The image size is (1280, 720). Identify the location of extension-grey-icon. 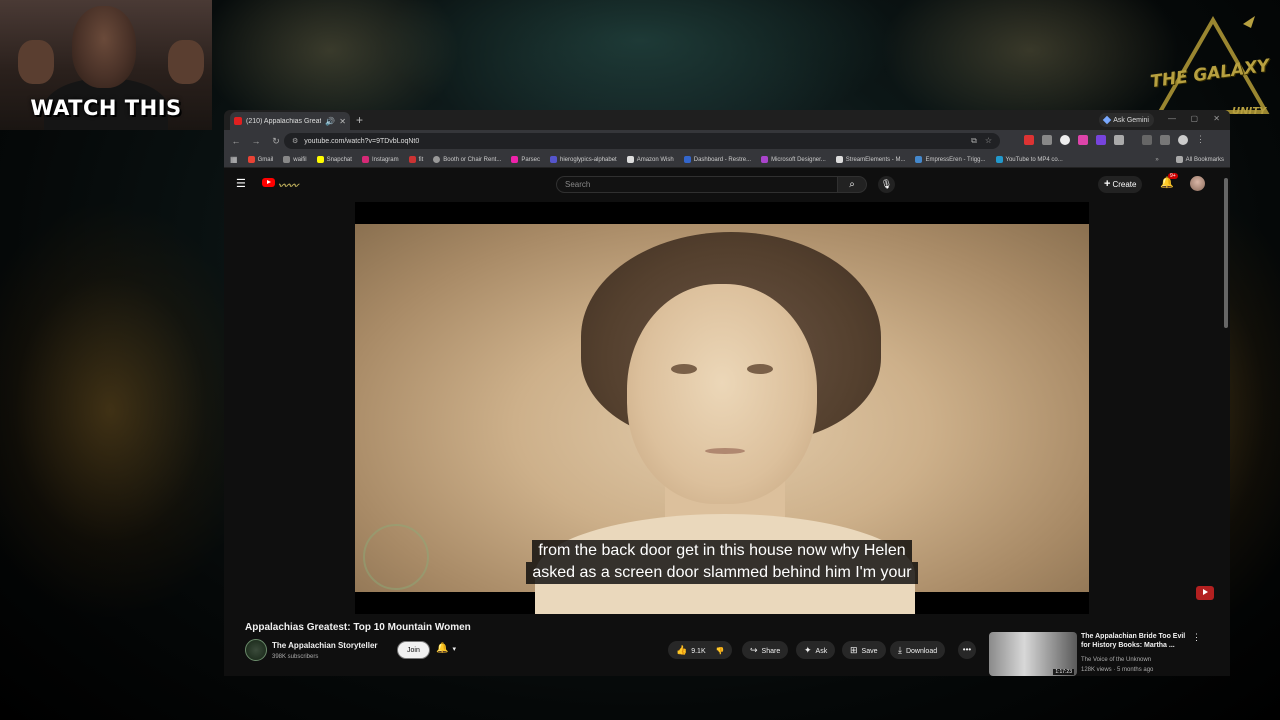
(1047, 139).